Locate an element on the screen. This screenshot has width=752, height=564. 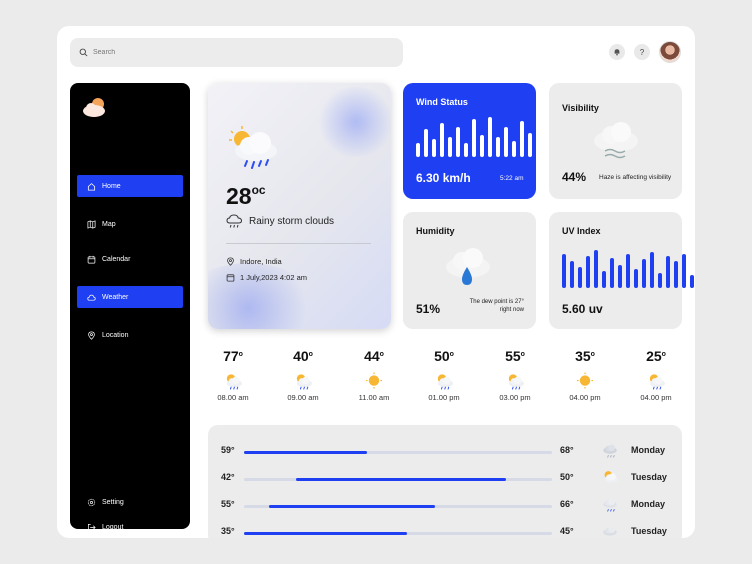
hourly-time: 03.00 pm is located at coordinates (515, 397).